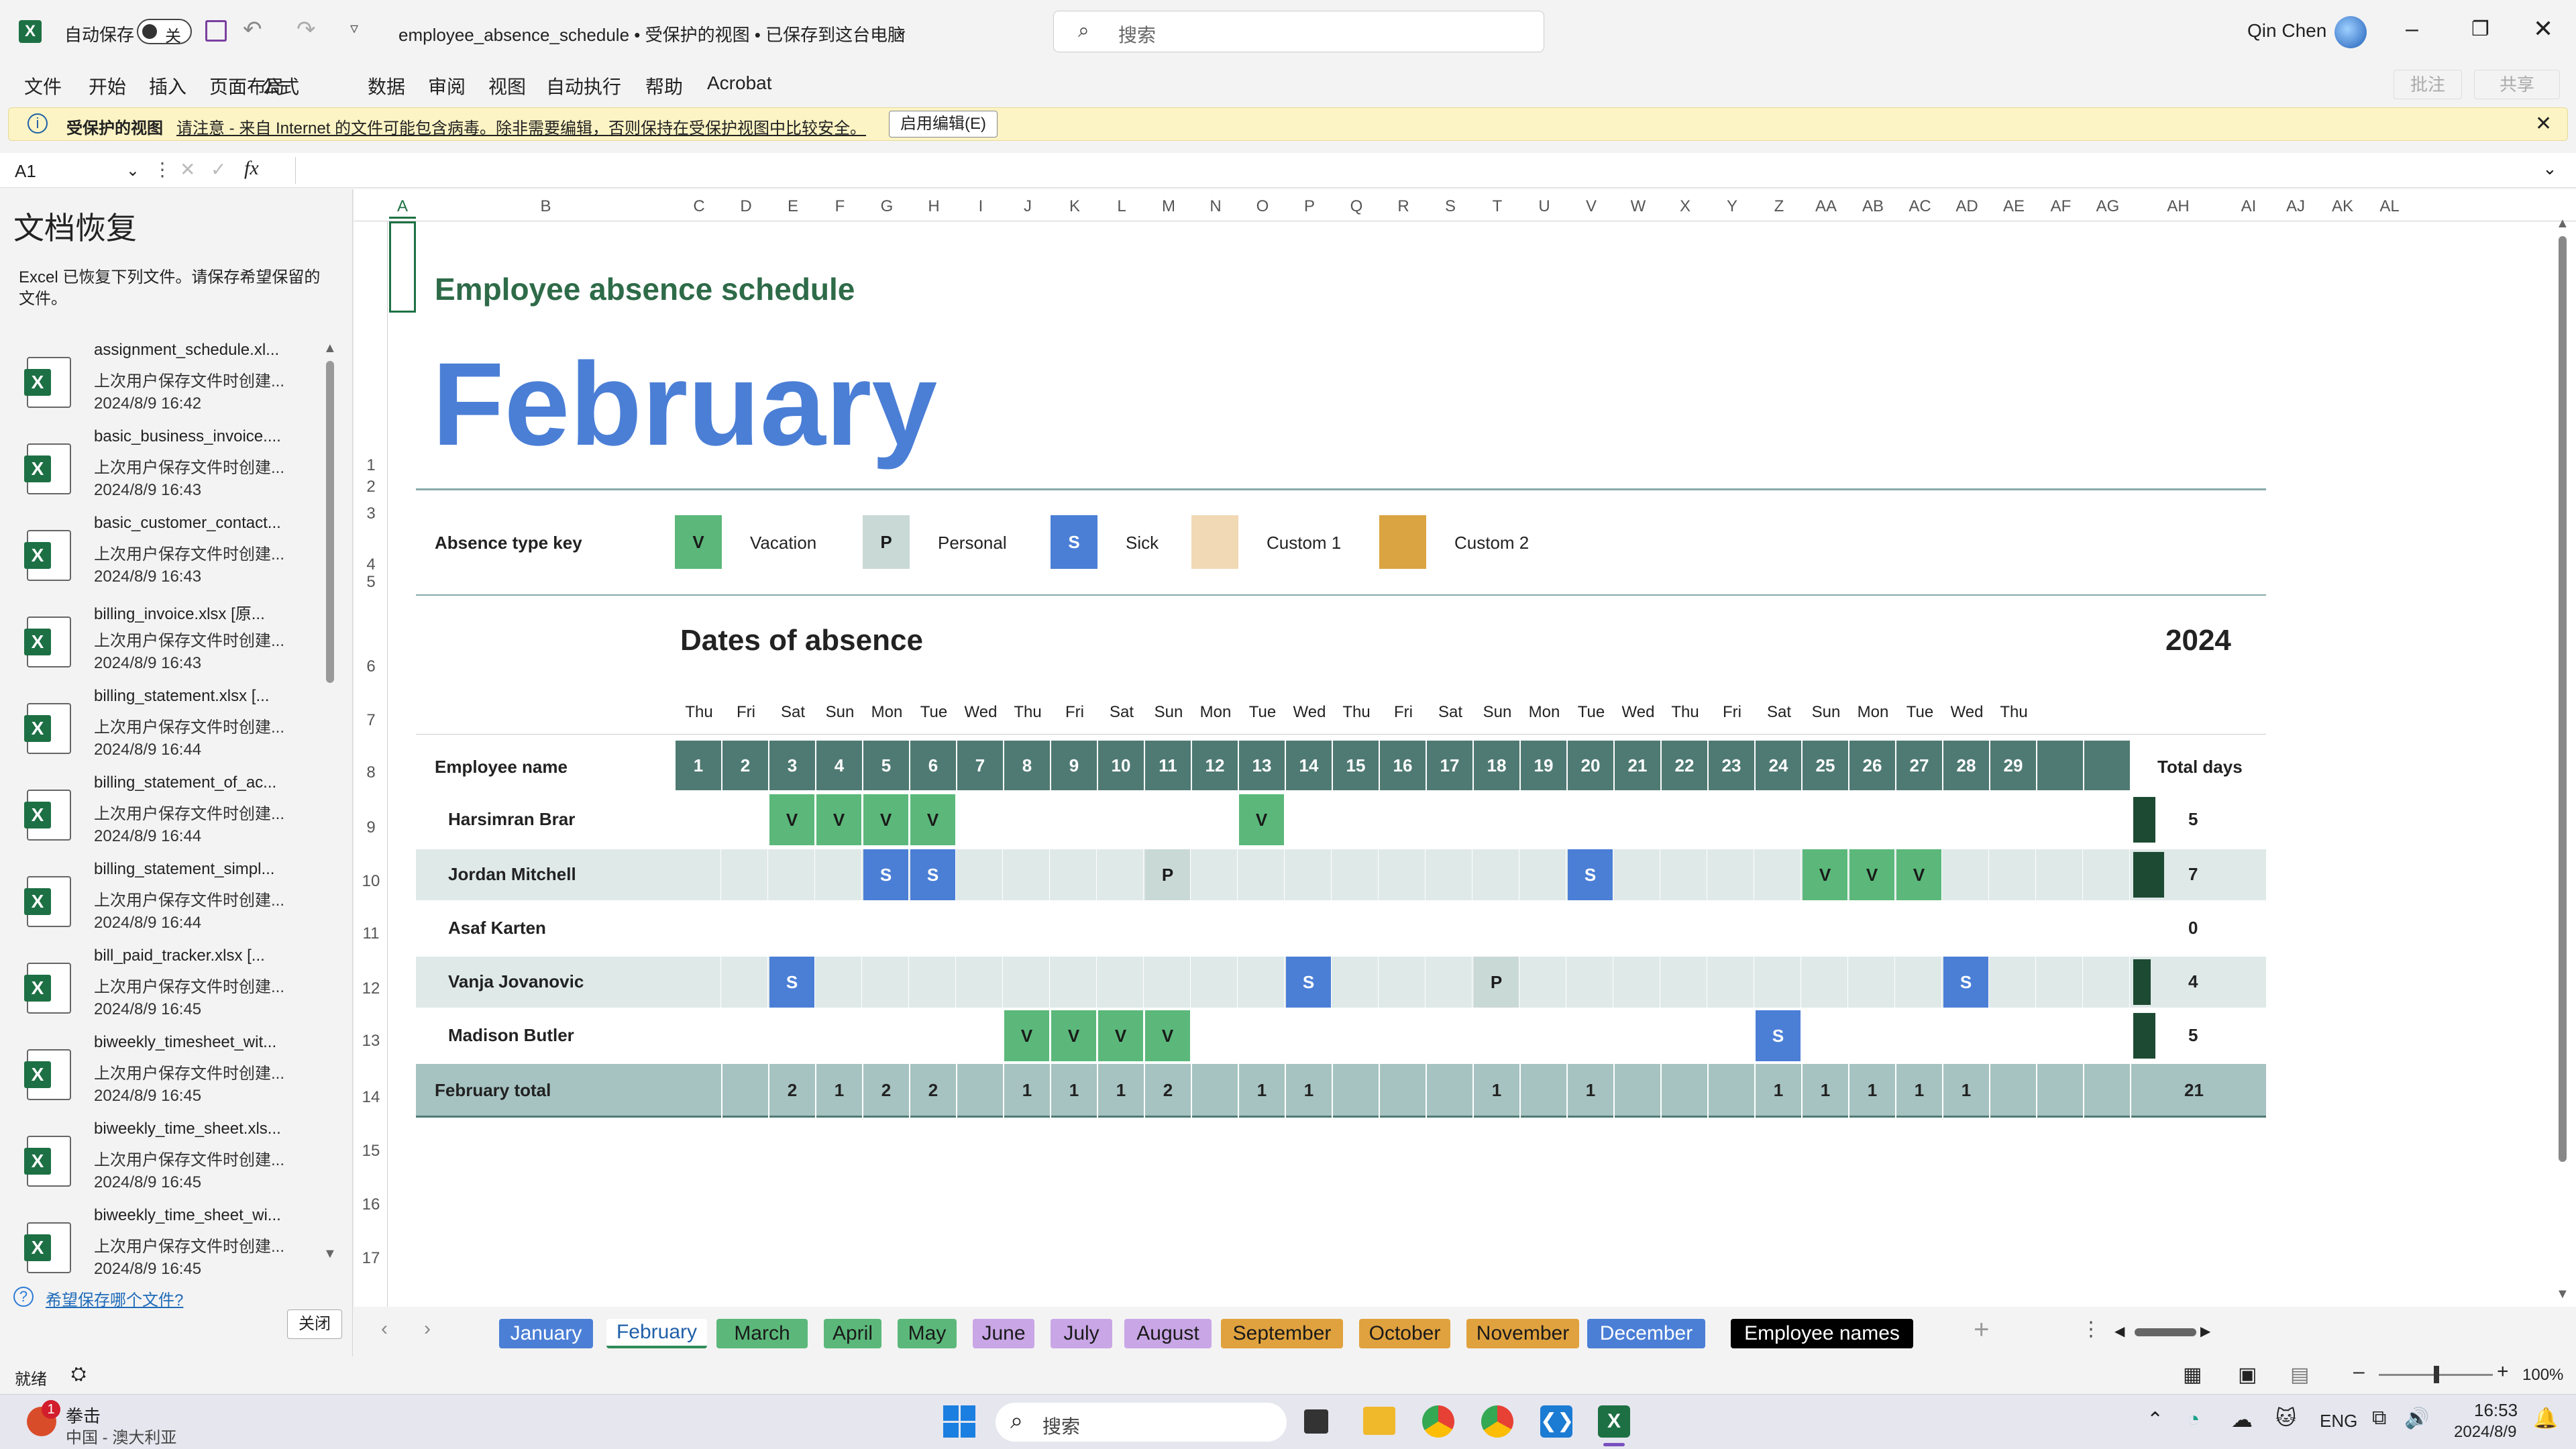 This screenshot has height=1449, width=2576. What do you see at coordinates (2480, 29) in the screenshot?
I see `restore-icon: ❐` at bounding box center [2480, 29].